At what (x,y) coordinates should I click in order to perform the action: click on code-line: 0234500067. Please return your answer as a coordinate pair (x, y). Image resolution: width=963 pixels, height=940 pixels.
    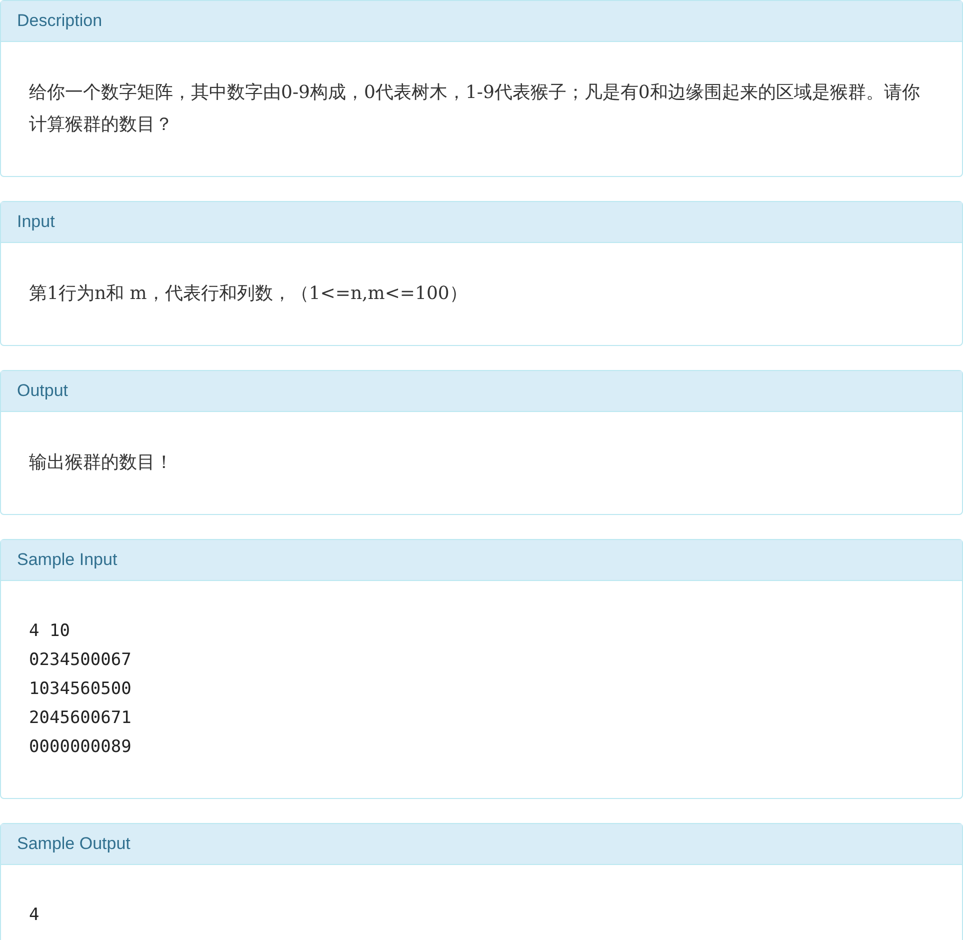
    Looking at the image, I should click on (80, 660).